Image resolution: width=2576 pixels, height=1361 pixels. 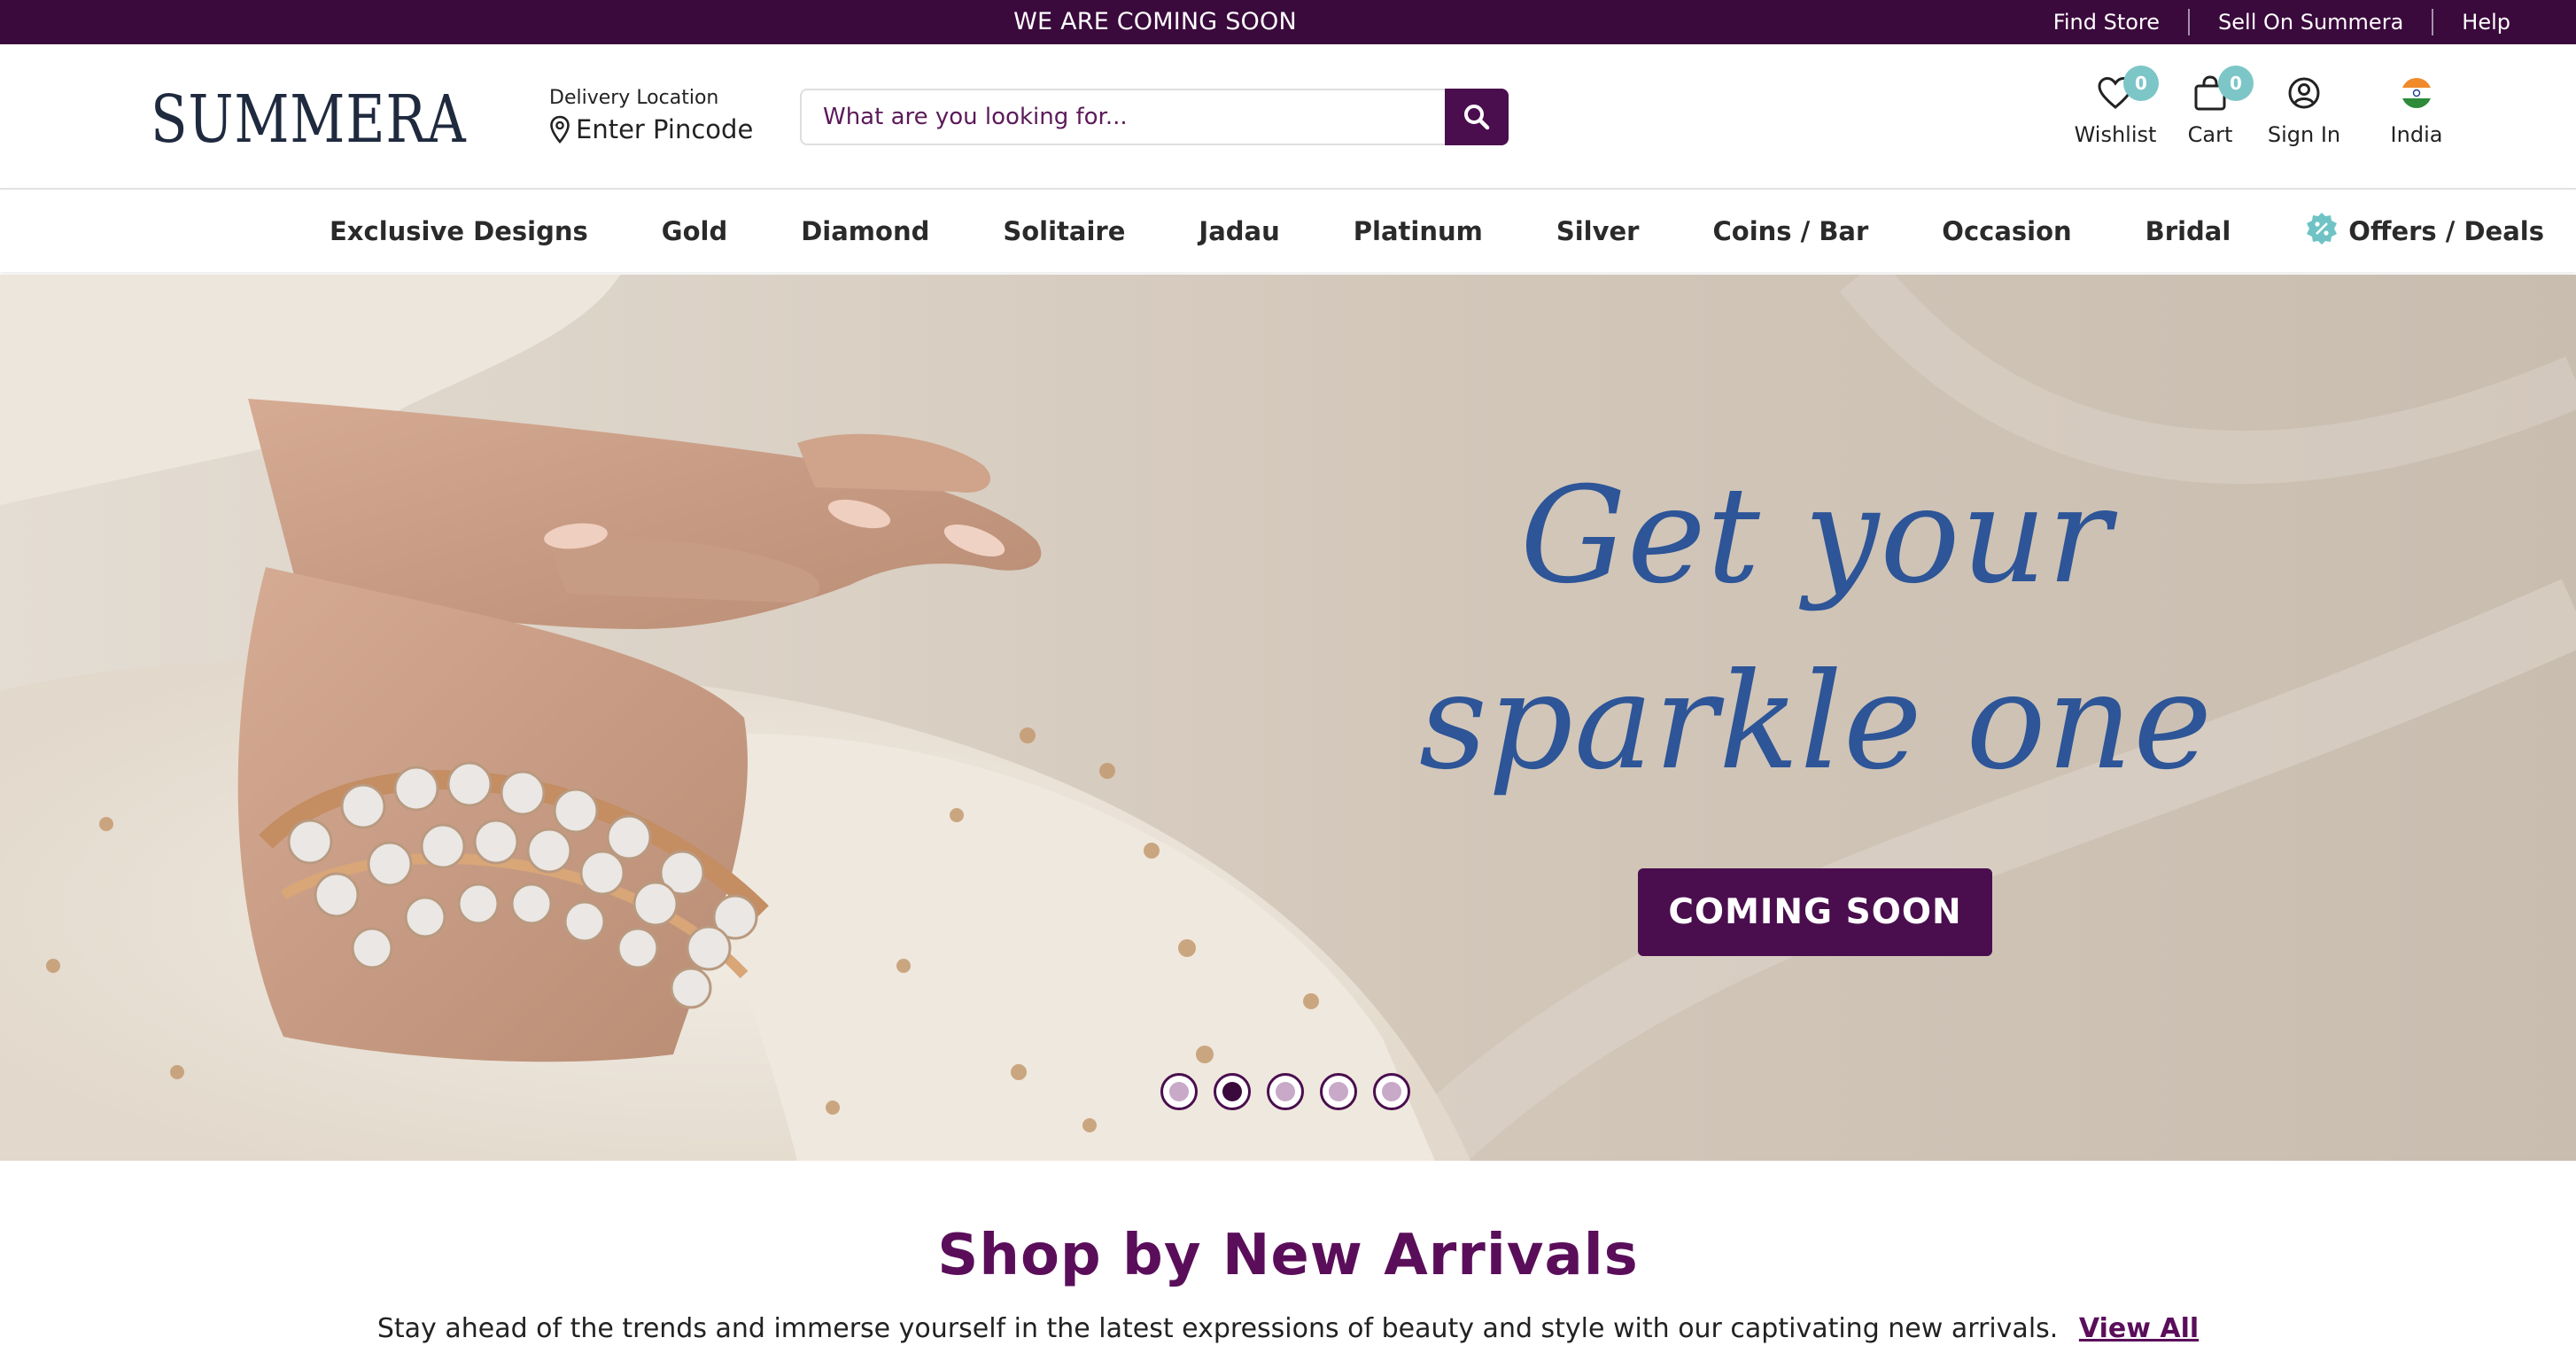 What do you see at coordinates (1064, 231) in the screenshot?
I see `nav-item-solitaire: Solitaire` at bounding box center [1064, 231].